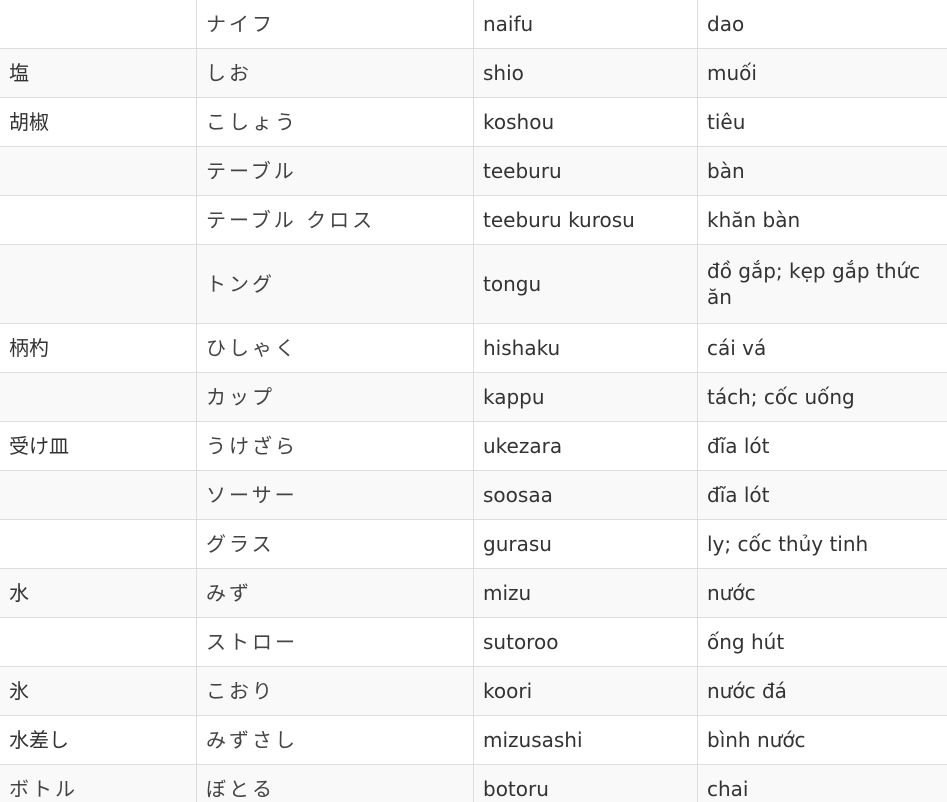 This screenshot has width=947, height=802. Describe the element at coordinates (335, 593) in the screenshot. I see `kana-cell: みず` at that location.